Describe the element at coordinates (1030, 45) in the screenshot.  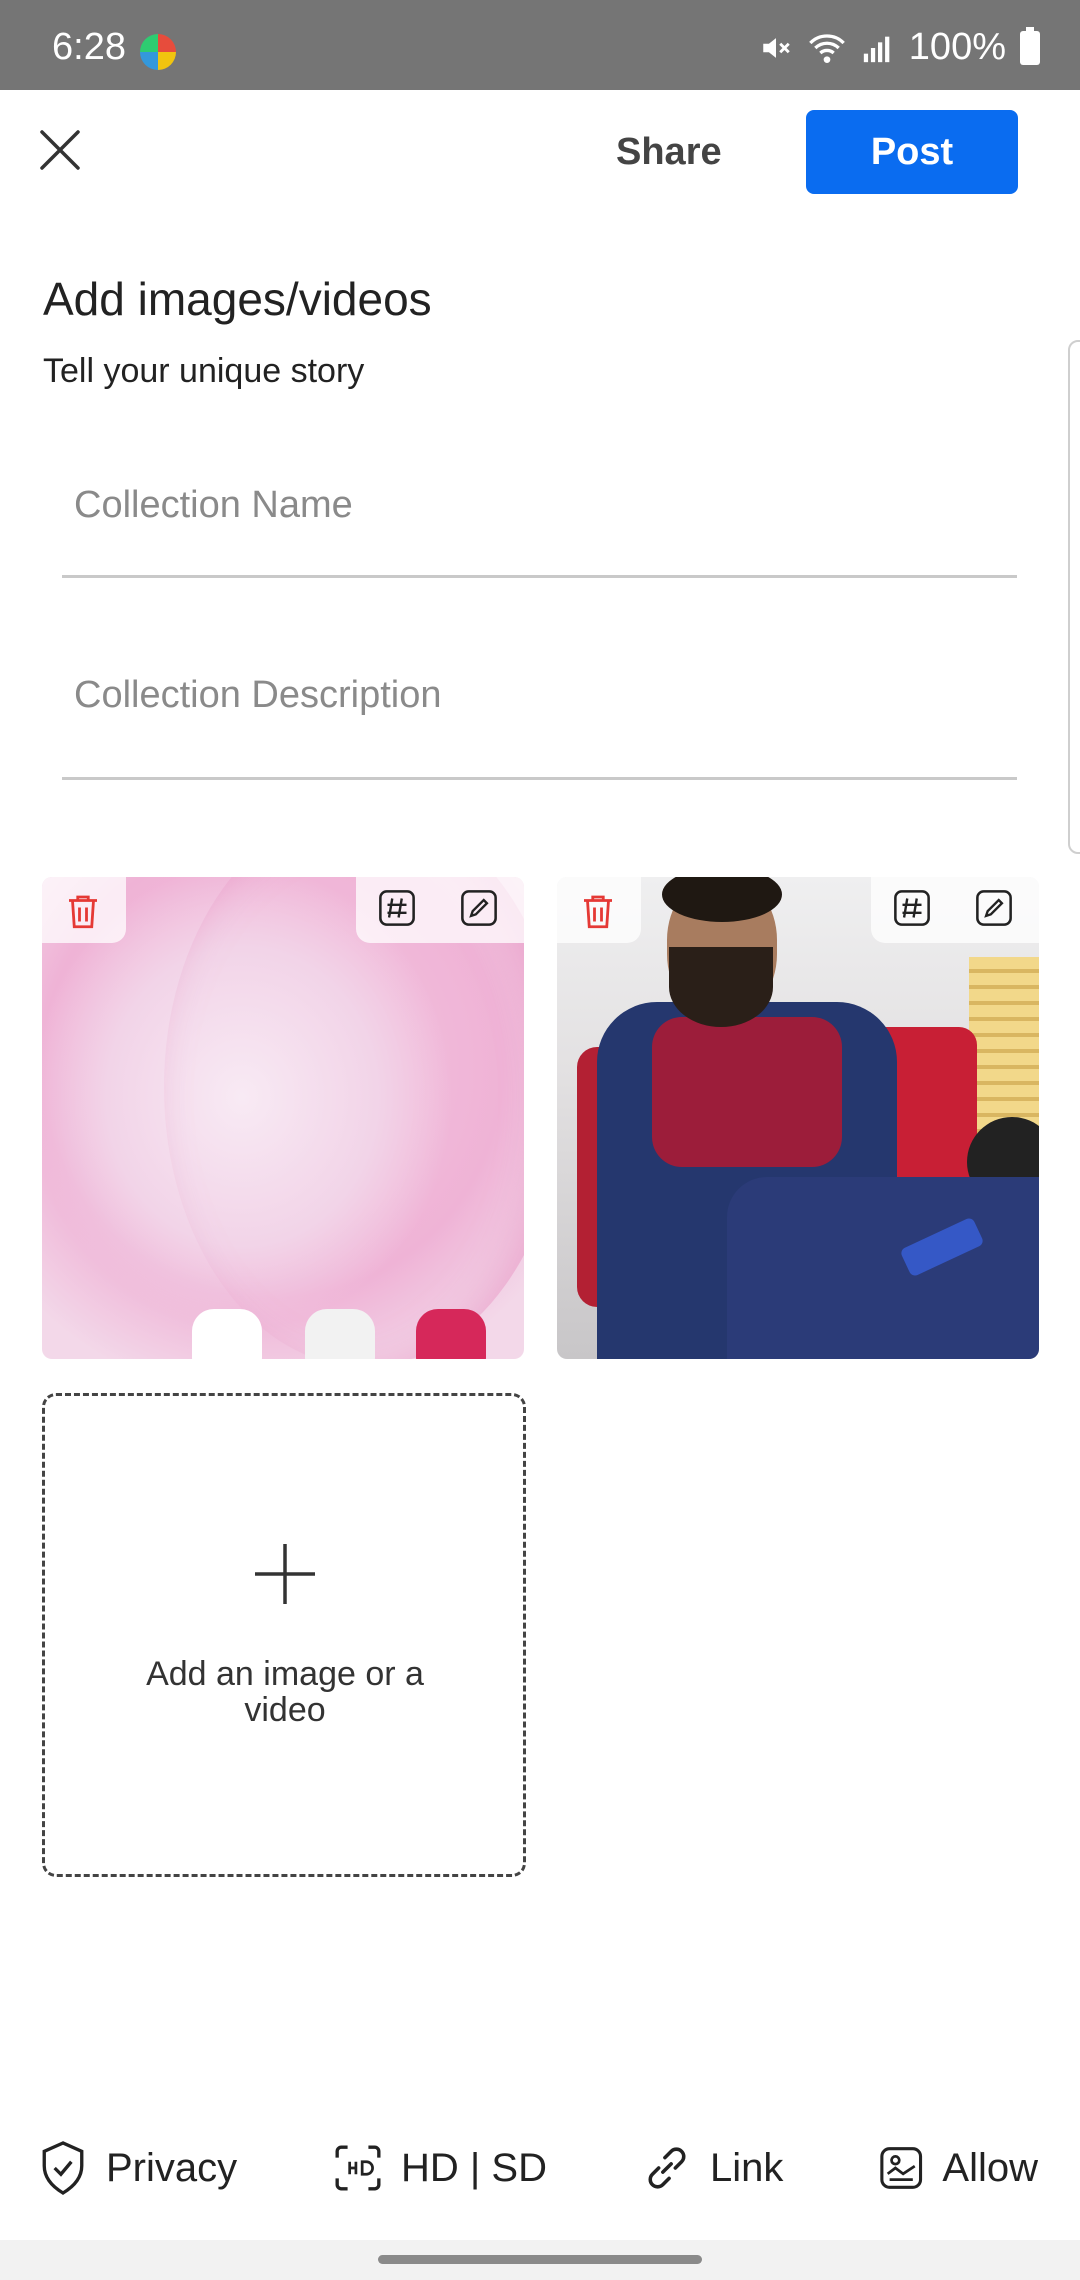
I see `battery-icon` at that location.